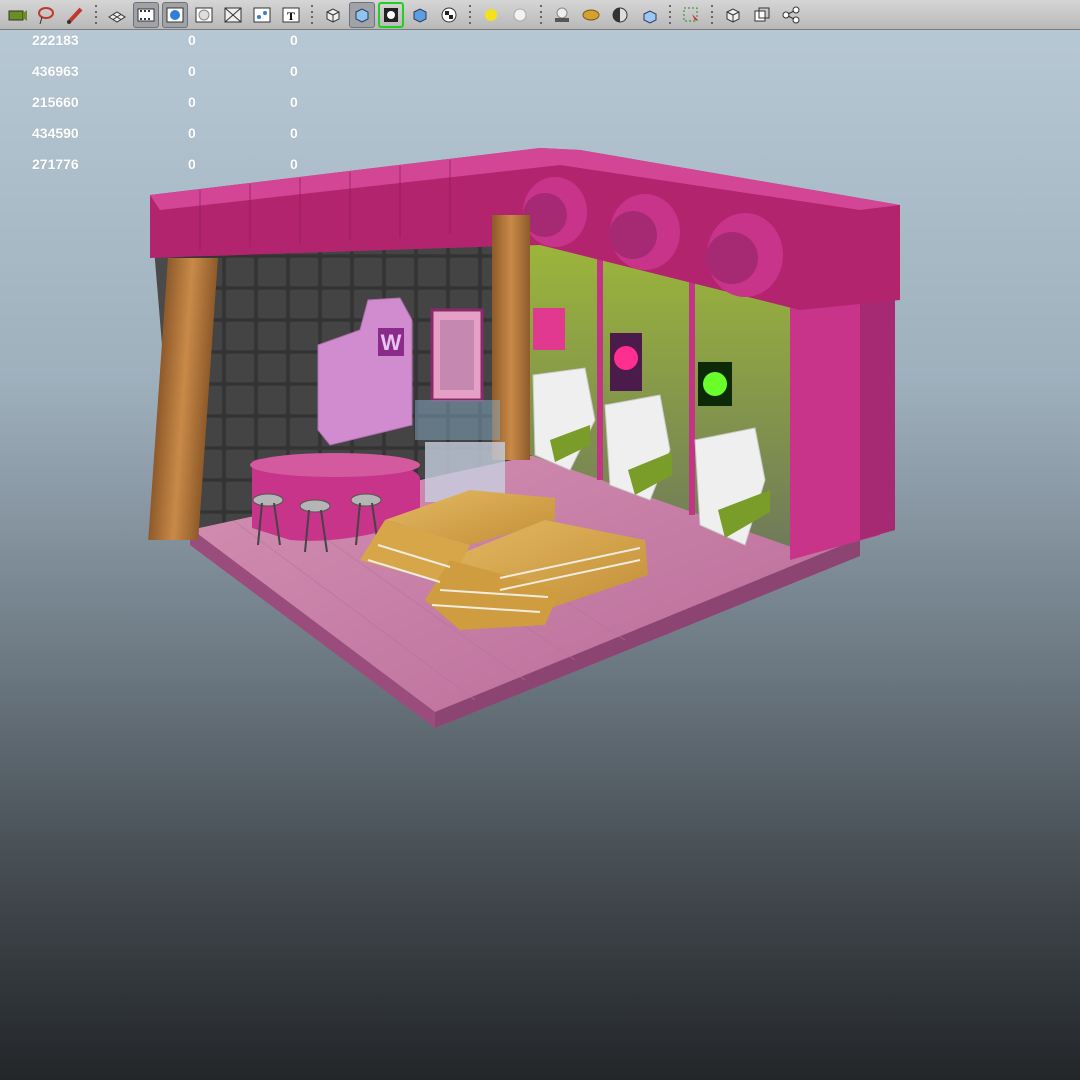 The width and height of the screenshot is (1080, 1080). Describe the element at coordinates (55, 40) in the screenshot. I see `hud-value: 222183` at that location.